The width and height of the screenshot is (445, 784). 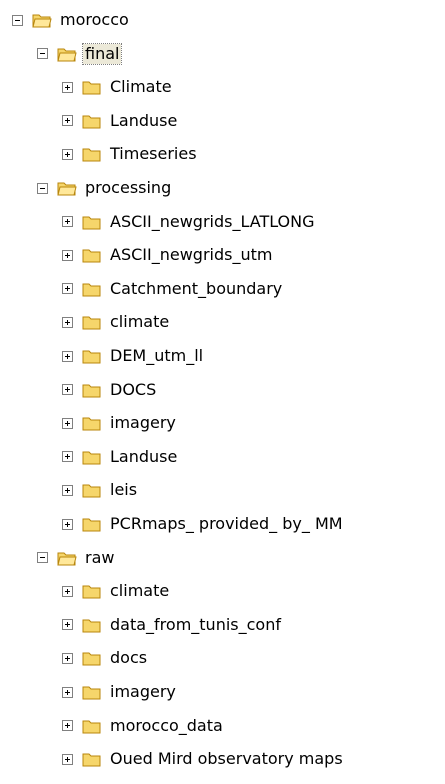 I want to click on tree-node-pcrmaps: PCRmaps_ provided_ by_ MM, so click(x=203, y=524).